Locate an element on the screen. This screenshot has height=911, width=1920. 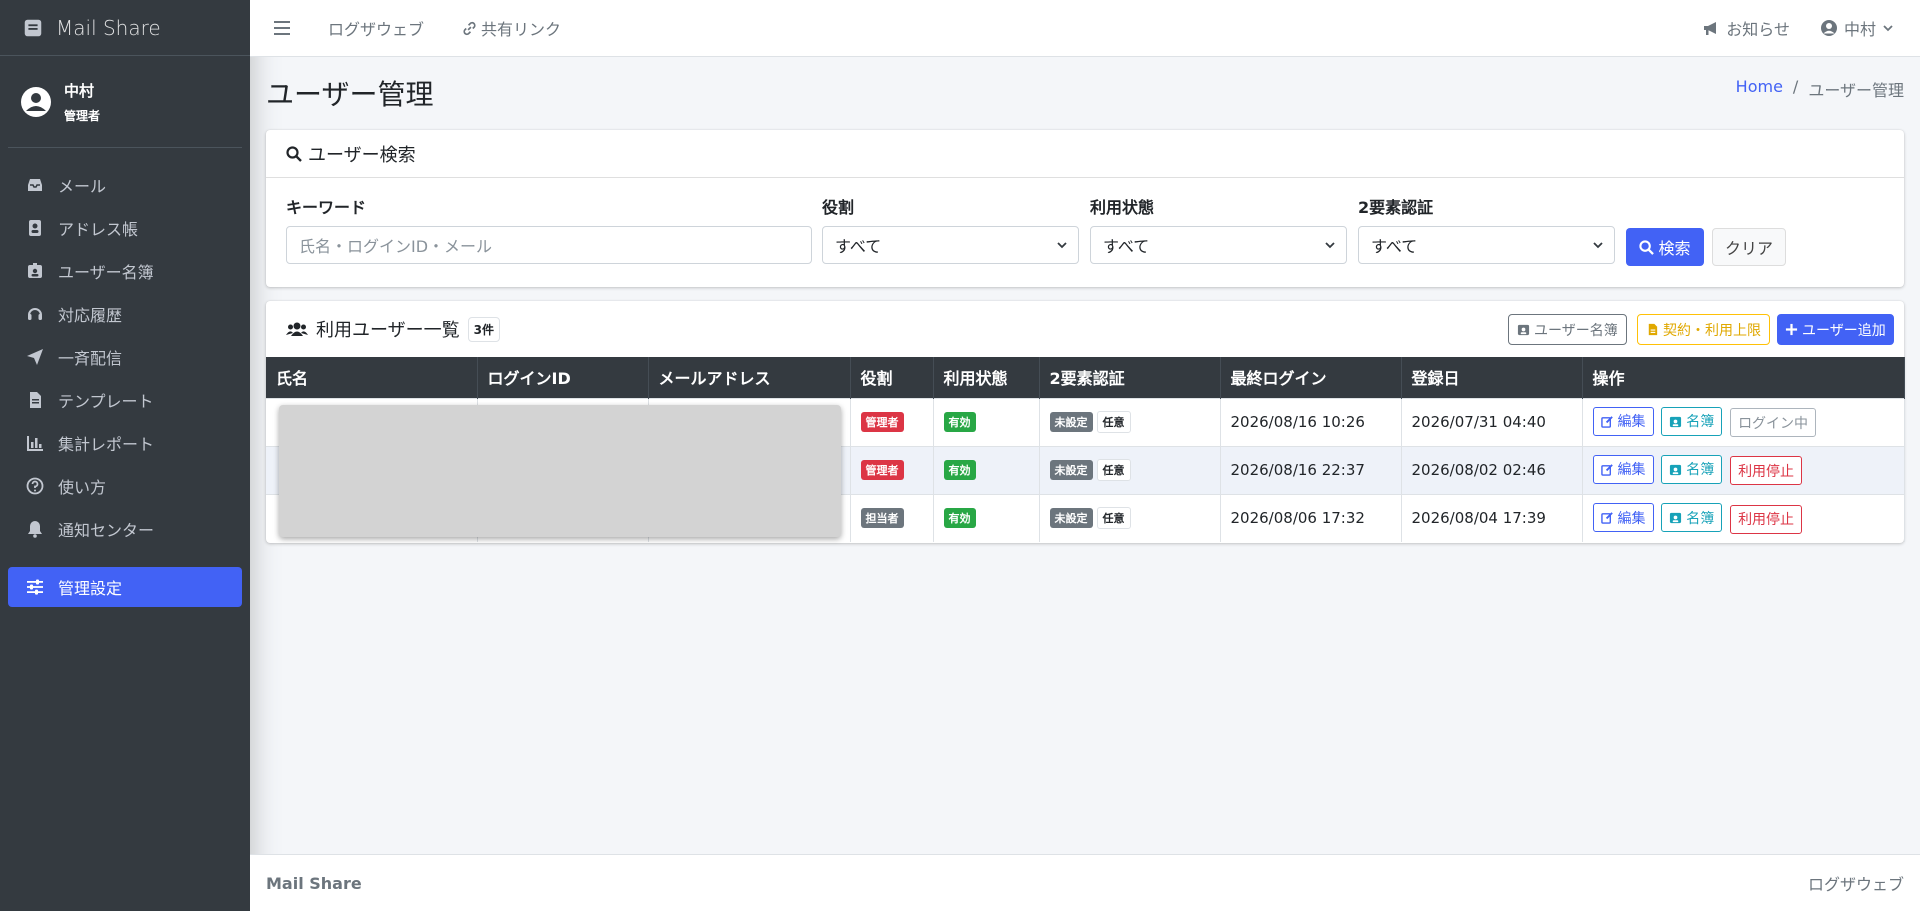
brand-name: Mail Share is located at coordinates (108, 27).